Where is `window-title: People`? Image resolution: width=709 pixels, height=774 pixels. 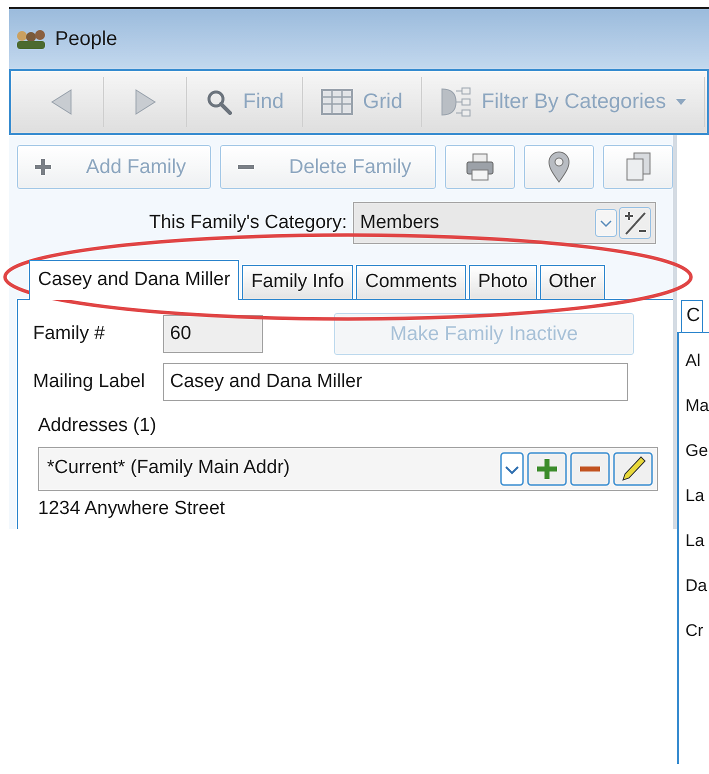
window-title: People is located at coordinates (86, 39).